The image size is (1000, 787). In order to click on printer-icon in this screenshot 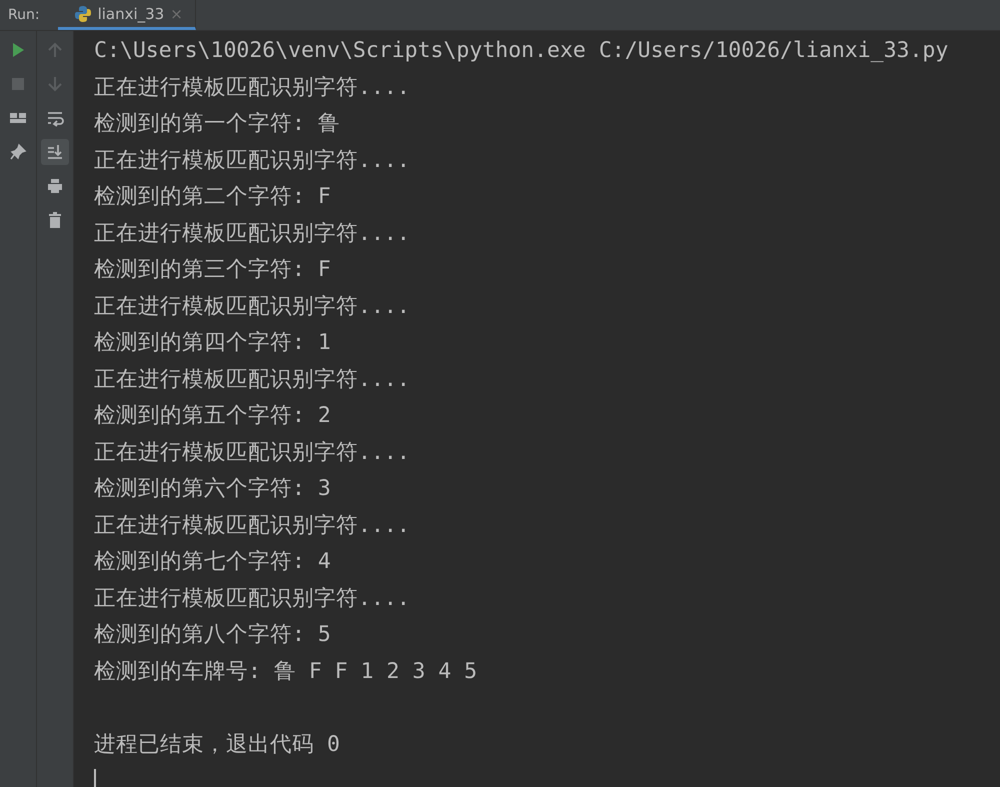, I will do `click(55, 186)`.